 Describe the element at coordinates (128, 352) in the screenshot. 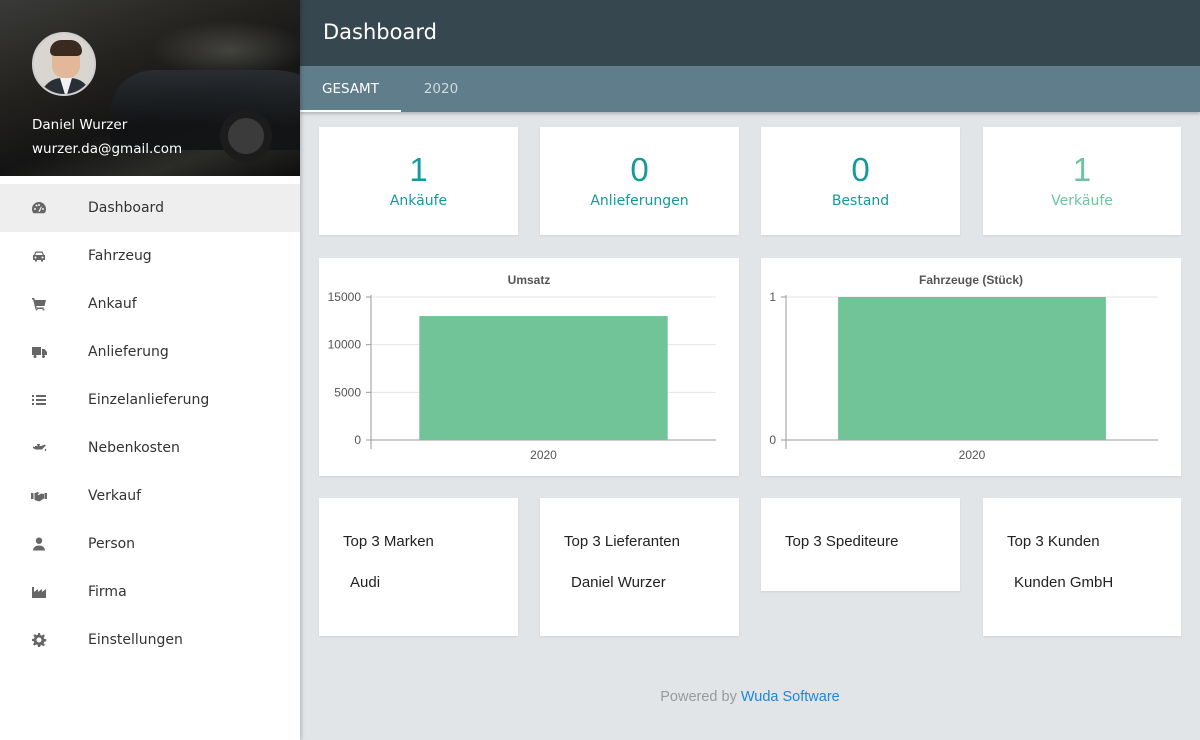

I see `sidebar-item-label: Anlieferung` at that location.